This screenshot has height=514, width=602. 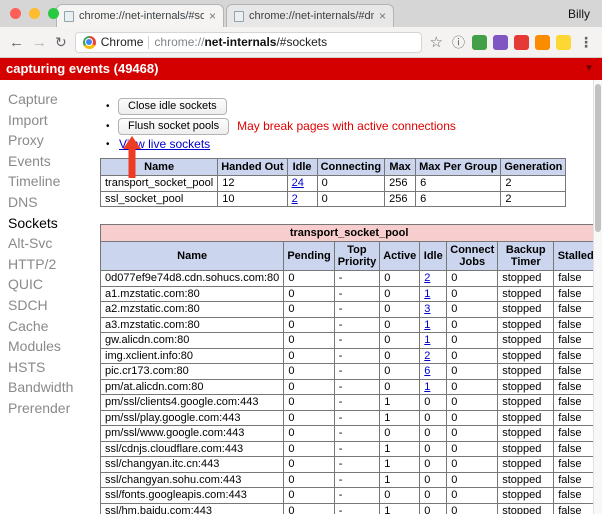 What do you see at coordinates (589, 69) in the screenshot?
I see `banner-dropdown-icon: ▼` at bounding box center [589, 69].